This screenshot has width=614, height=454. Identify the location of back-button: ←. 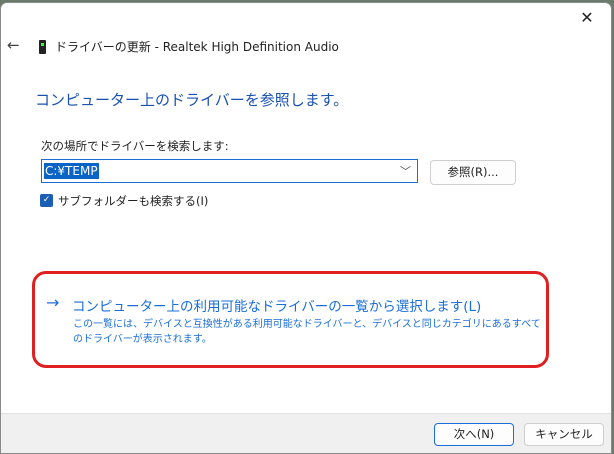
(13, 45).